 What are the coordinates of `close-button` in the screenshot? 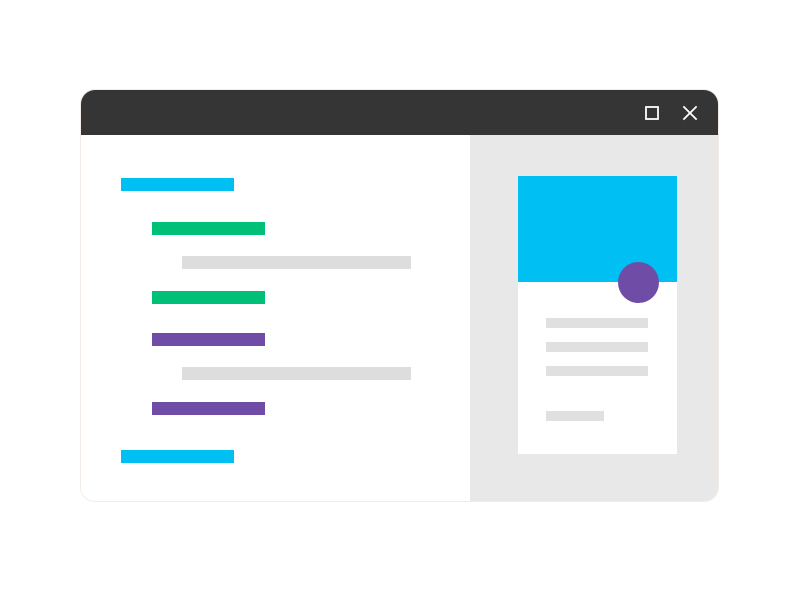 It's located at (690, 113).